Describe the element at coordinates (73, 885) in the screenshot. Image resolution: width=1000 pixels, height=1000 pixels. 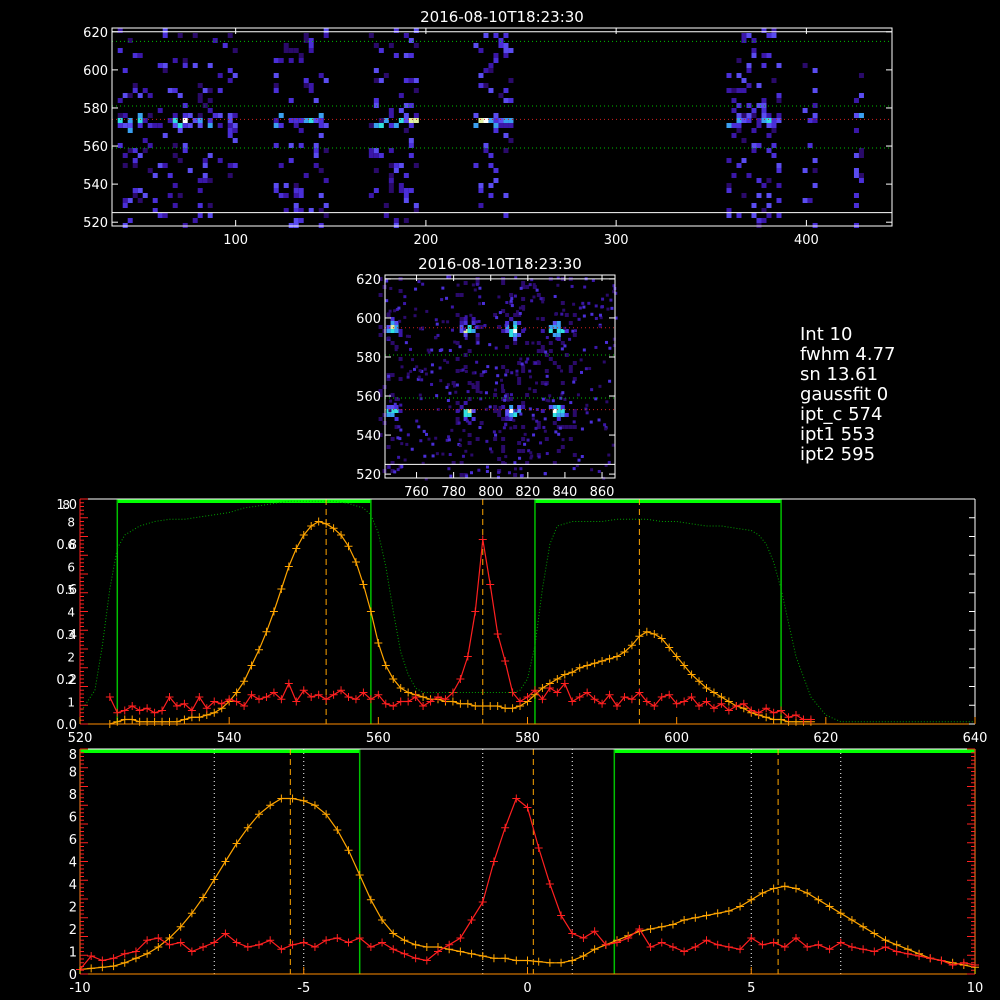
I see `y-tick-label: 4` at that location.